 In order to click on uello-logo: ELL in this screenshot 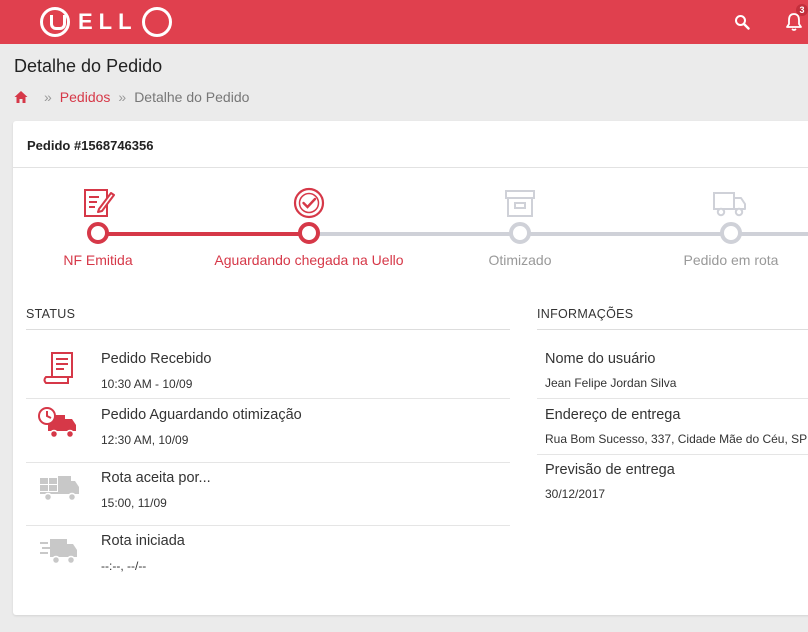, I will do `click(106, 22)`.